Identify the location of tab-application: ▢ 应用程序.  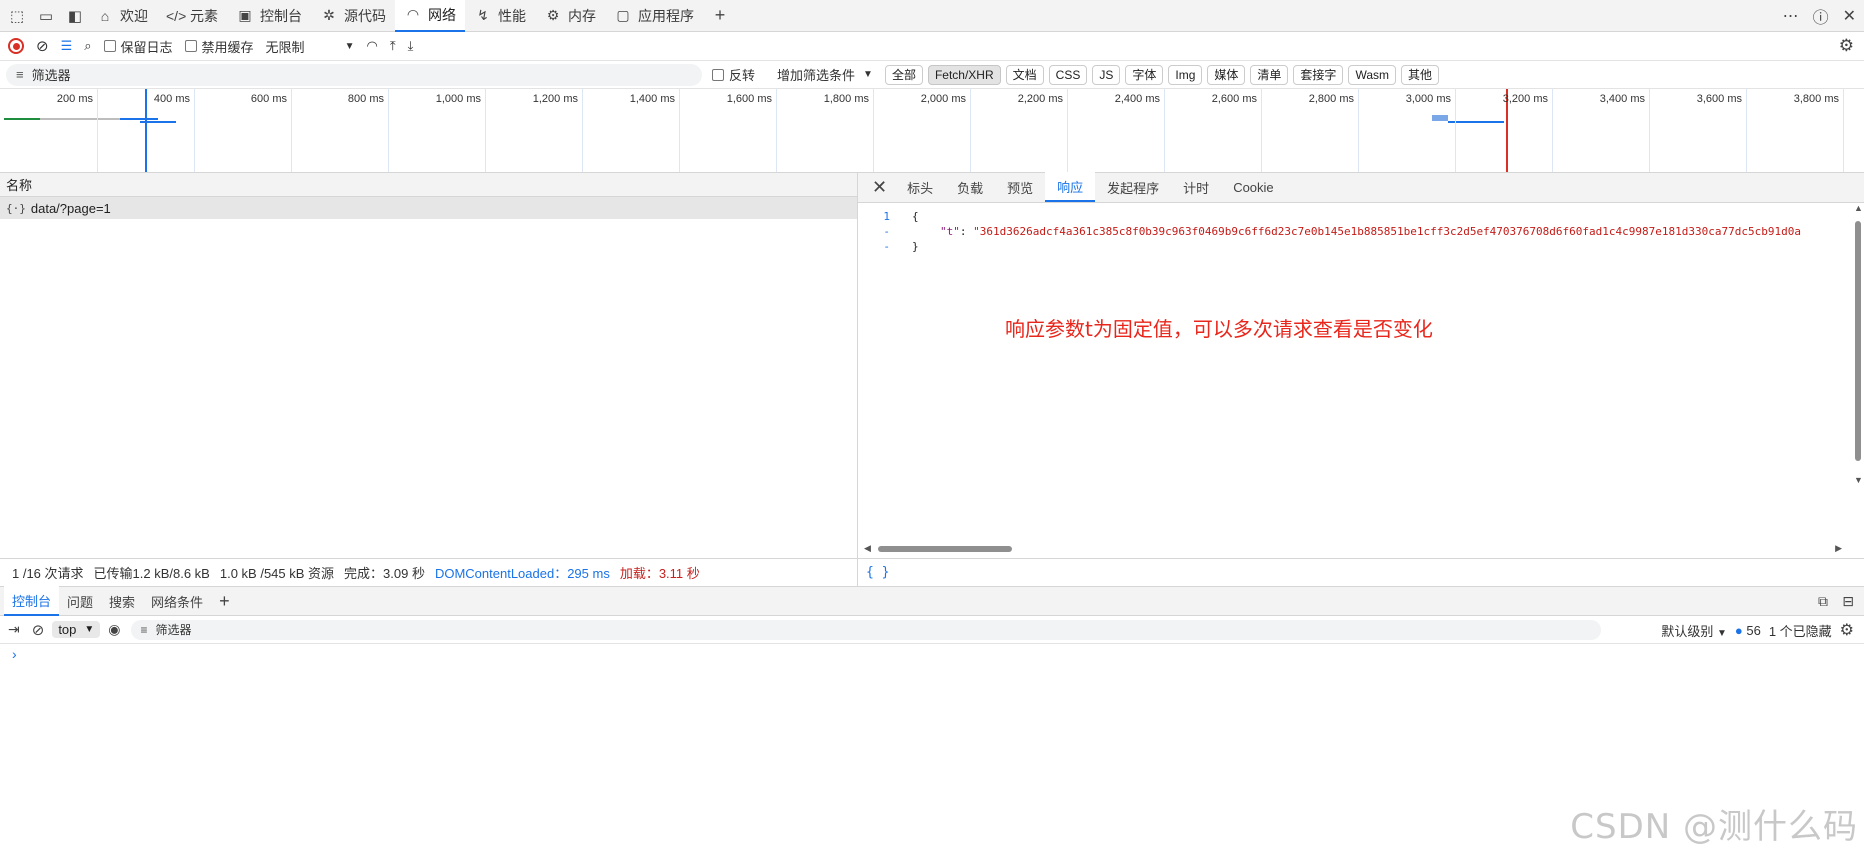
(654, 16).